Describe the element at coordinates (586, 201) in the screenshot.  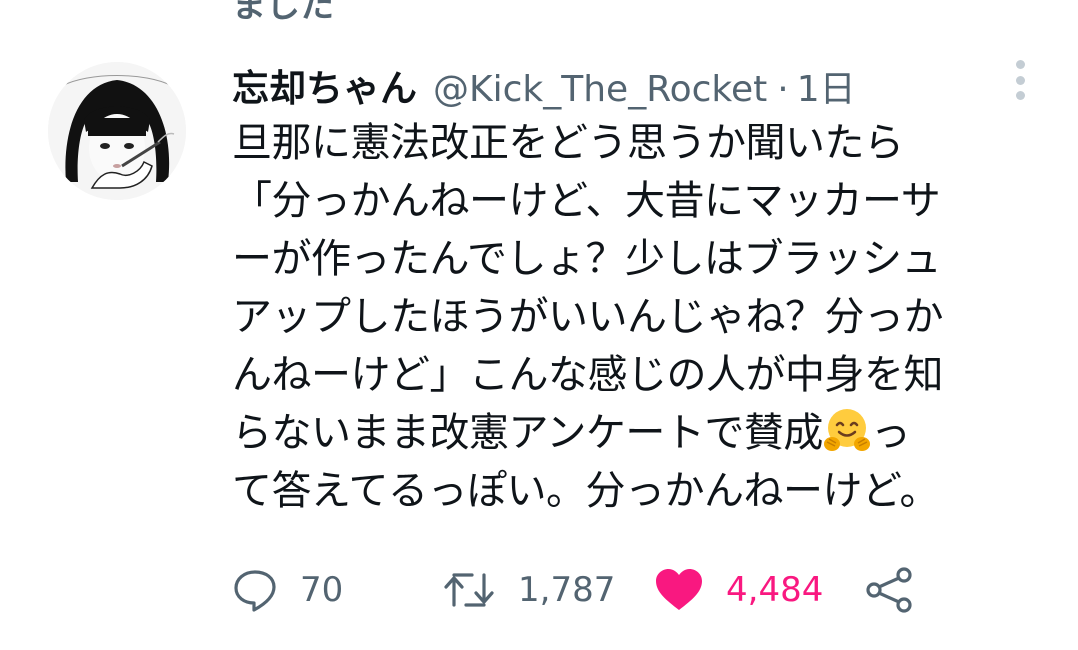
I see `tweet-text-line: 「分っかんねーけど、大昔にマッカーサ` at that location.